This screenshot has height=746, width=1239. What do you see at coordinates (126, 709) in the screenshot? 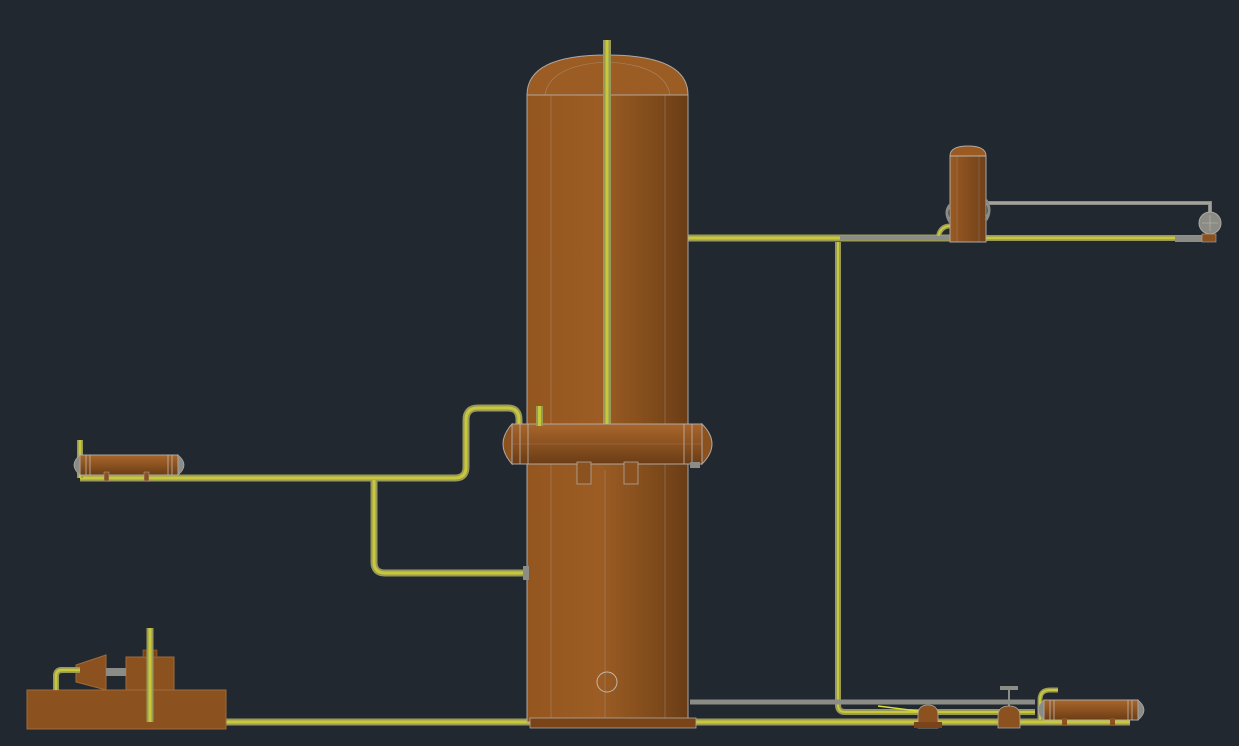
I see `skid-base` at bounding box center [126, 709].